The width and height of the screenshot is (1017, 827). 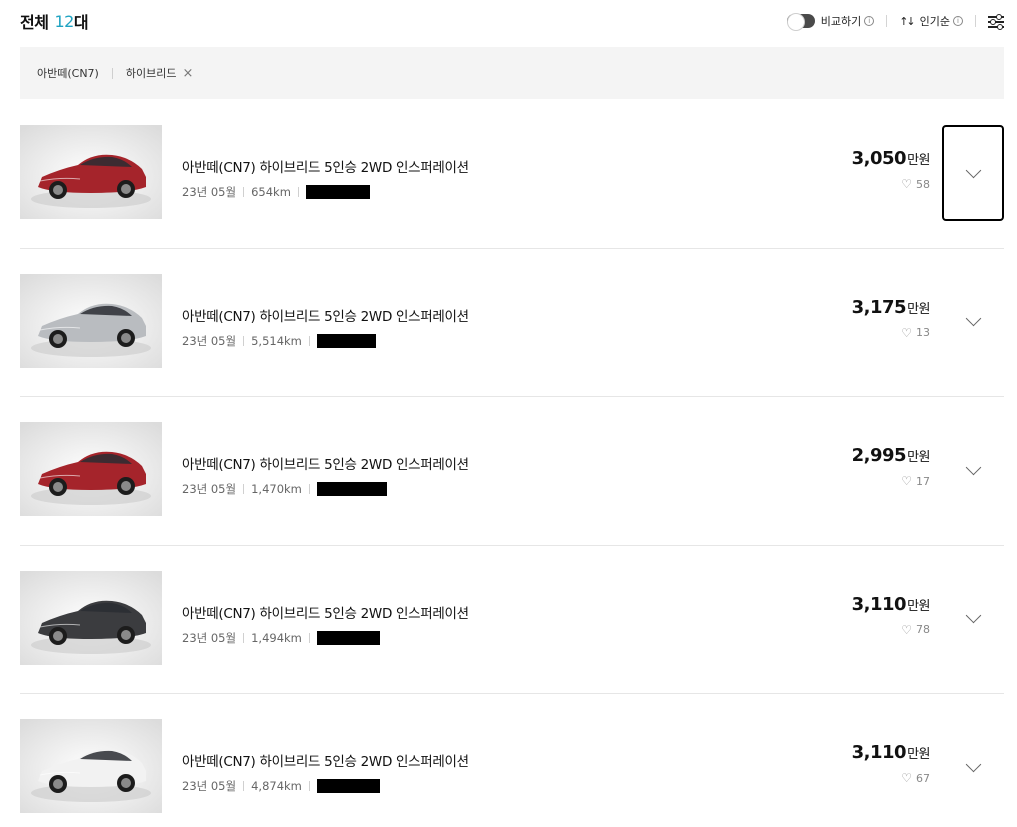 I want to click on like-count: 67, so click(x=923, y=778).